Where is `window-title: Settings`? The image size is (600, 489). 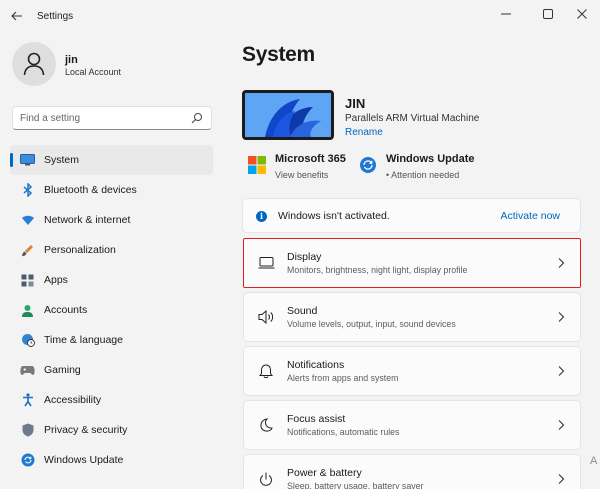 window-title: Settings is located at coordinates (55, 16).